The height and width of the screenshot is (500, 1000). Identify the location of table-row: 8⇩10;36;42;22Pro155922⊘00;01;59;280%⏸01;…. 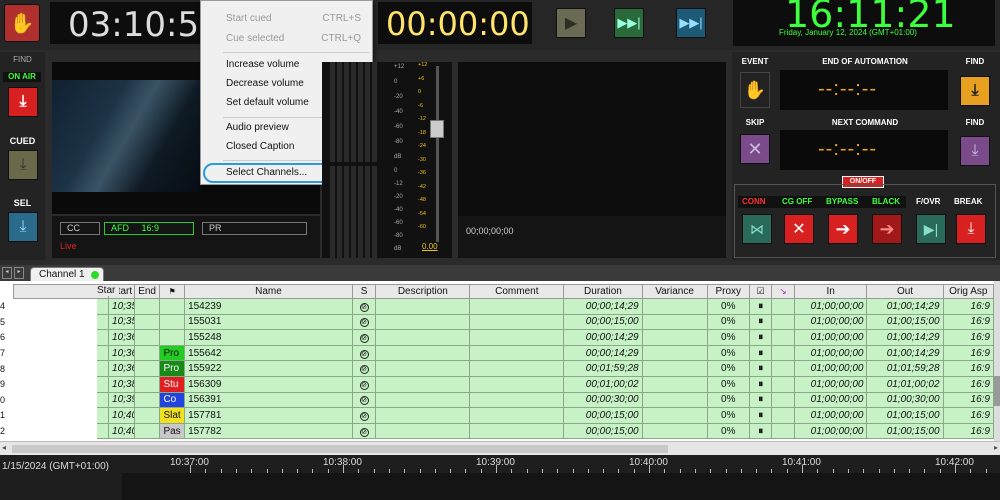
(497, 368).